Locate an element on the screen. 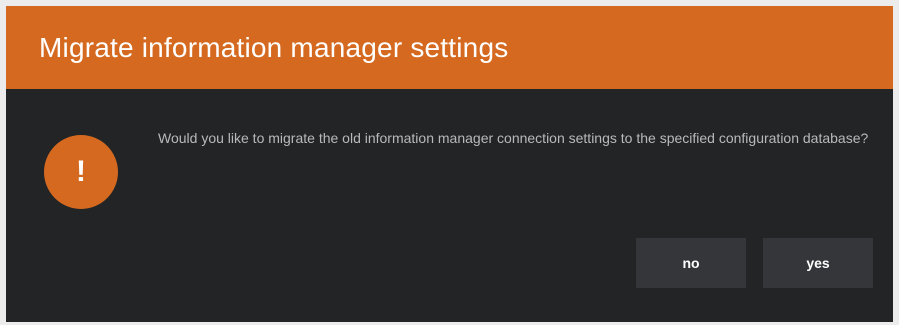 Image resolution: width=899 pixels, height=325 pixels. dialog-title: Migrate information manager settings is located at coordinates (274, 47).